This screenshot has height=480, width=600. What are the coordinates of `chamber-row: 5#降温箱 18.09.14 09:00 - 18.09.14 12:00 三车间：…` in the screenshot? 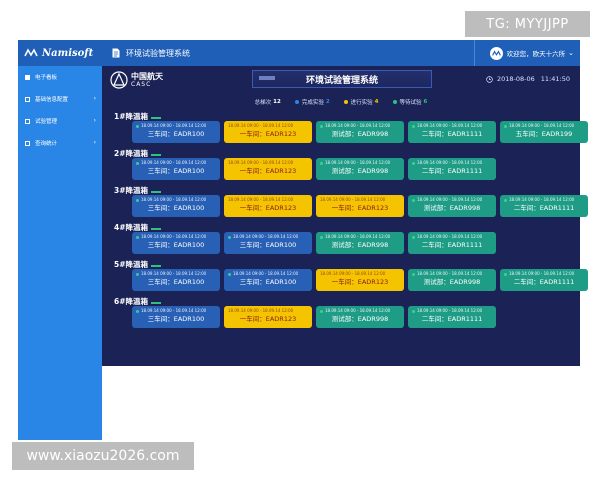 It's located at (345, 276).